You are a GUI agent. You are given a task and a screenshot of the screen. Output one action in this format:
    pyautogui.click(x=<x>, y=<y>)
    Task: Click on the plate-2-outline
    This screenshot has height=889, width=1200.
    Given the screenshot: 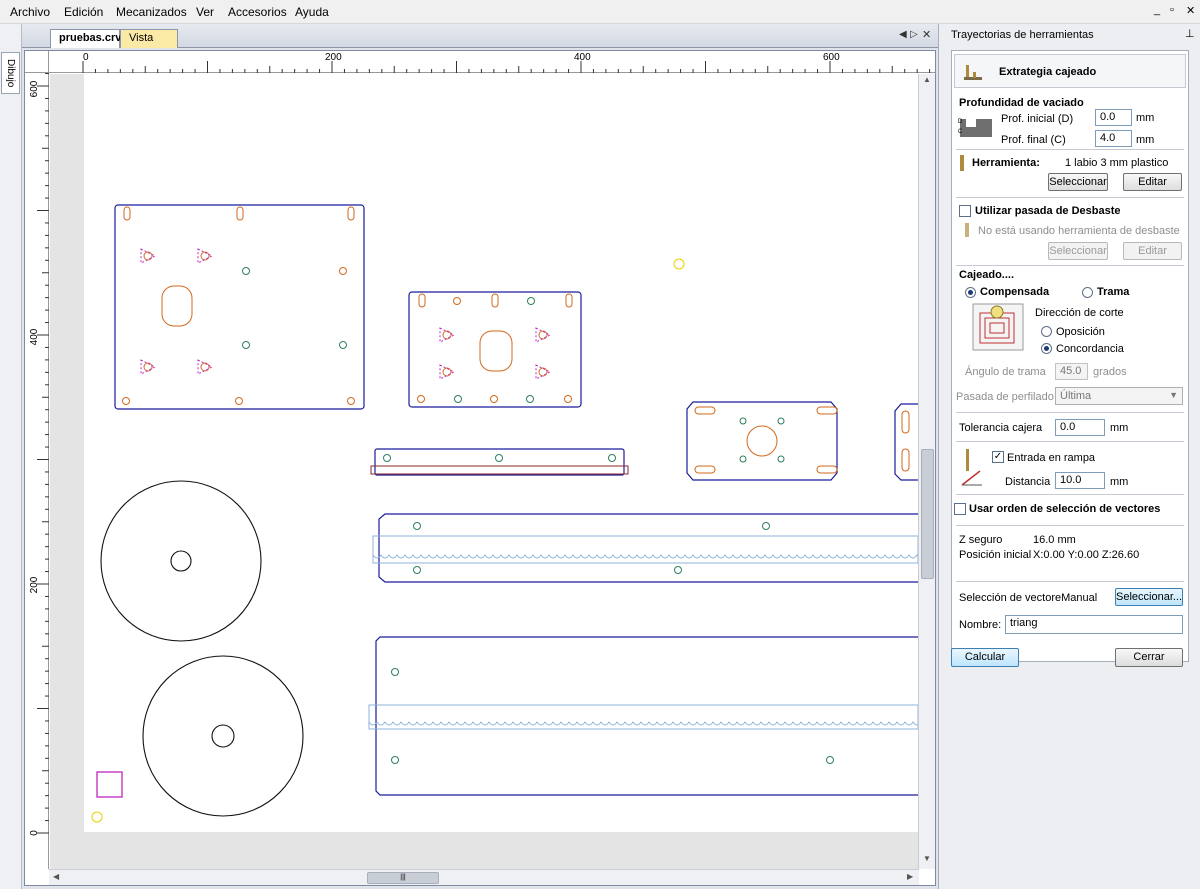 What is the action you would take?
    pyautogui.click(x=495, y=349)
    